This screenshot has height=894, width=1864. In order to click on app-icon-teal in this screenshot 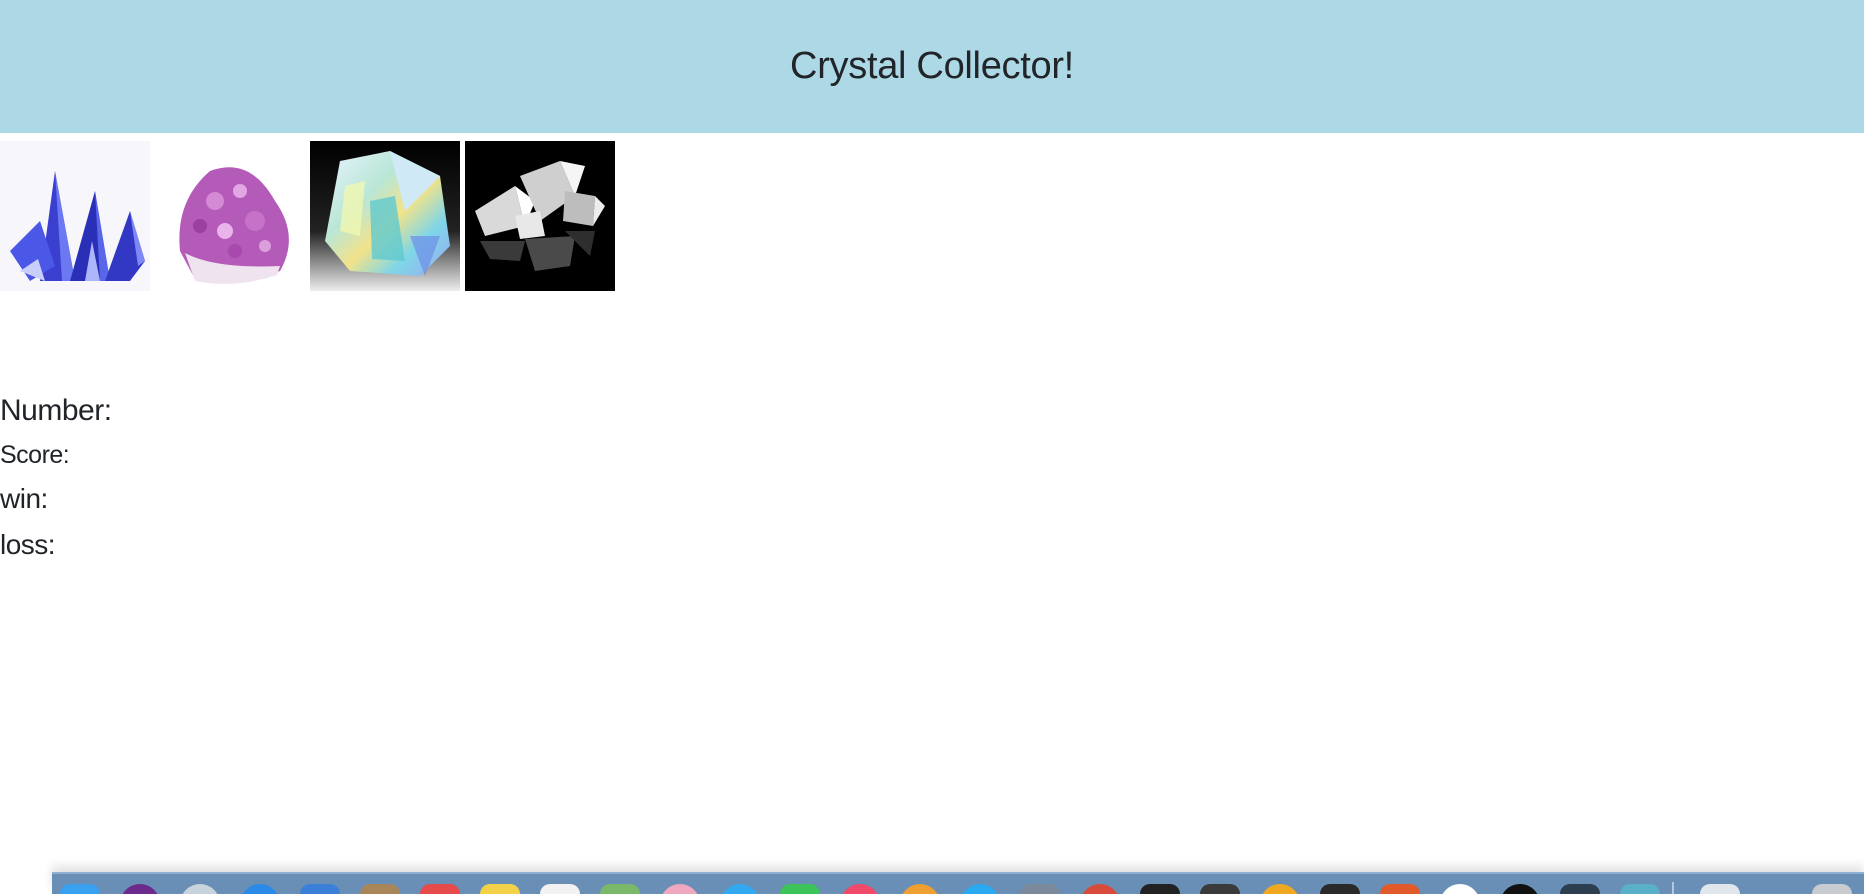, I will do `click(1640, 889)`.